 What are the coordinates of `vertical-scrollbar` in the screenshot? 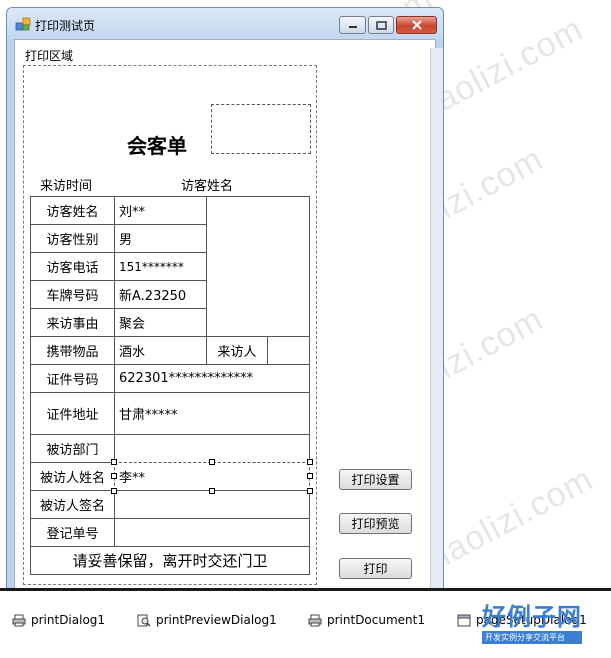 It's located at (436, 320).